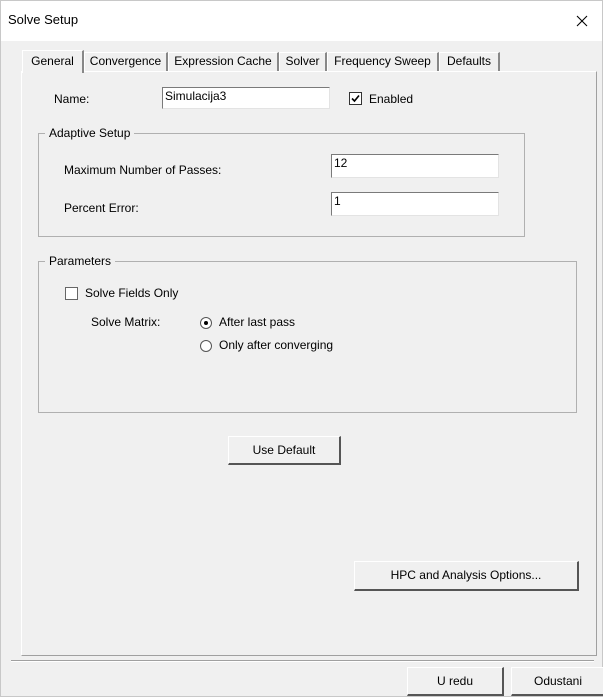 This screenshot has height=697, width=603. I want to click on solve-matrix-label: Solve Matrix:, so click(126, 322).